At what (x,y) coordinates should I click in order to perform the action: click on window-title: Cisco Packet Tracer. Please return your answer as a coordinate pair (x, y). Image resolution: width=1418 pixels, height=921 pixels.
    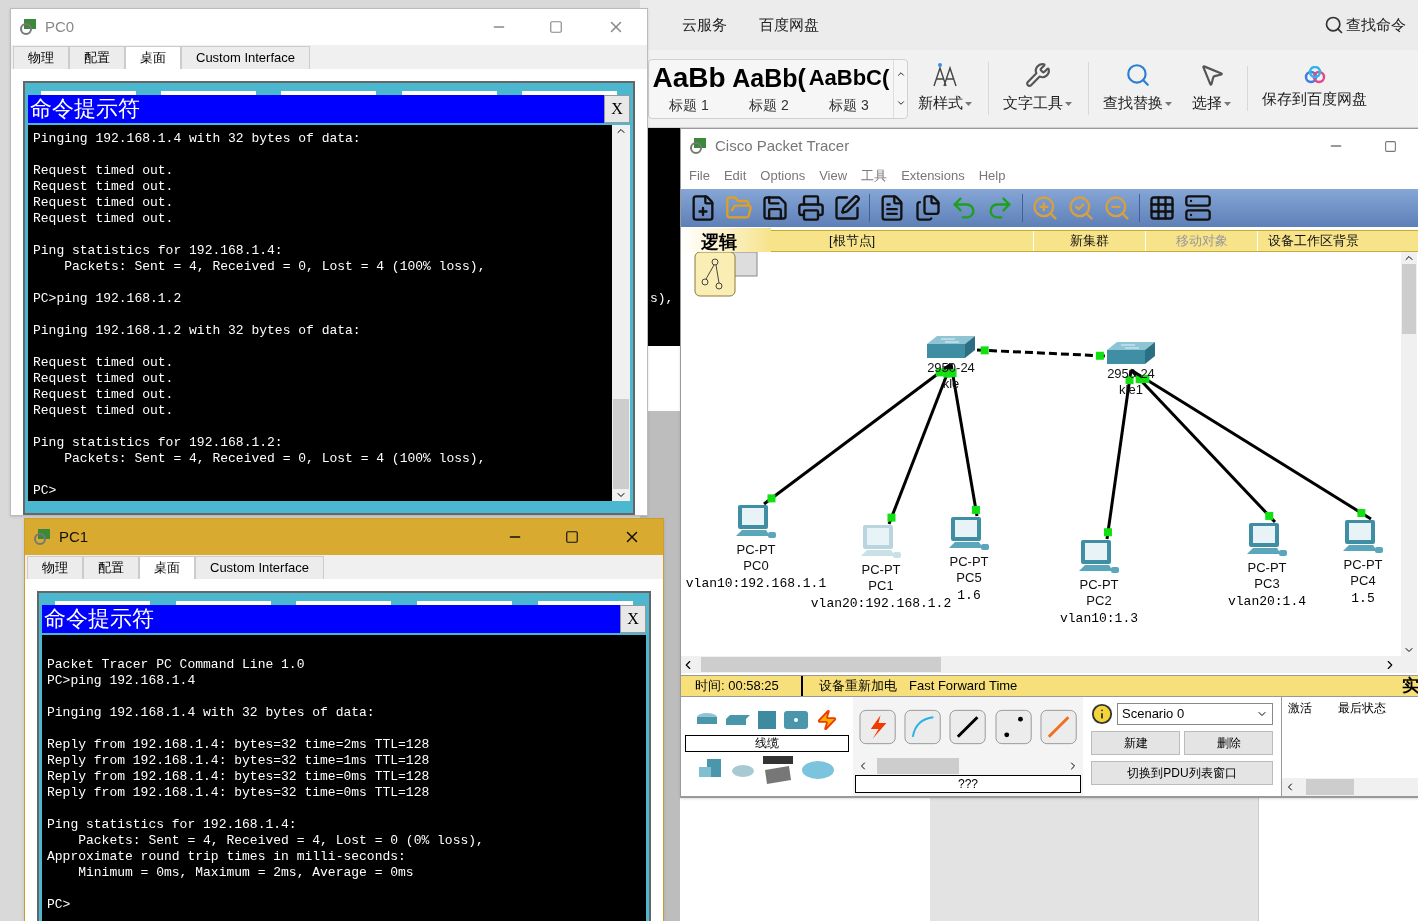
    Looking at the image, I should click on (782, 145).